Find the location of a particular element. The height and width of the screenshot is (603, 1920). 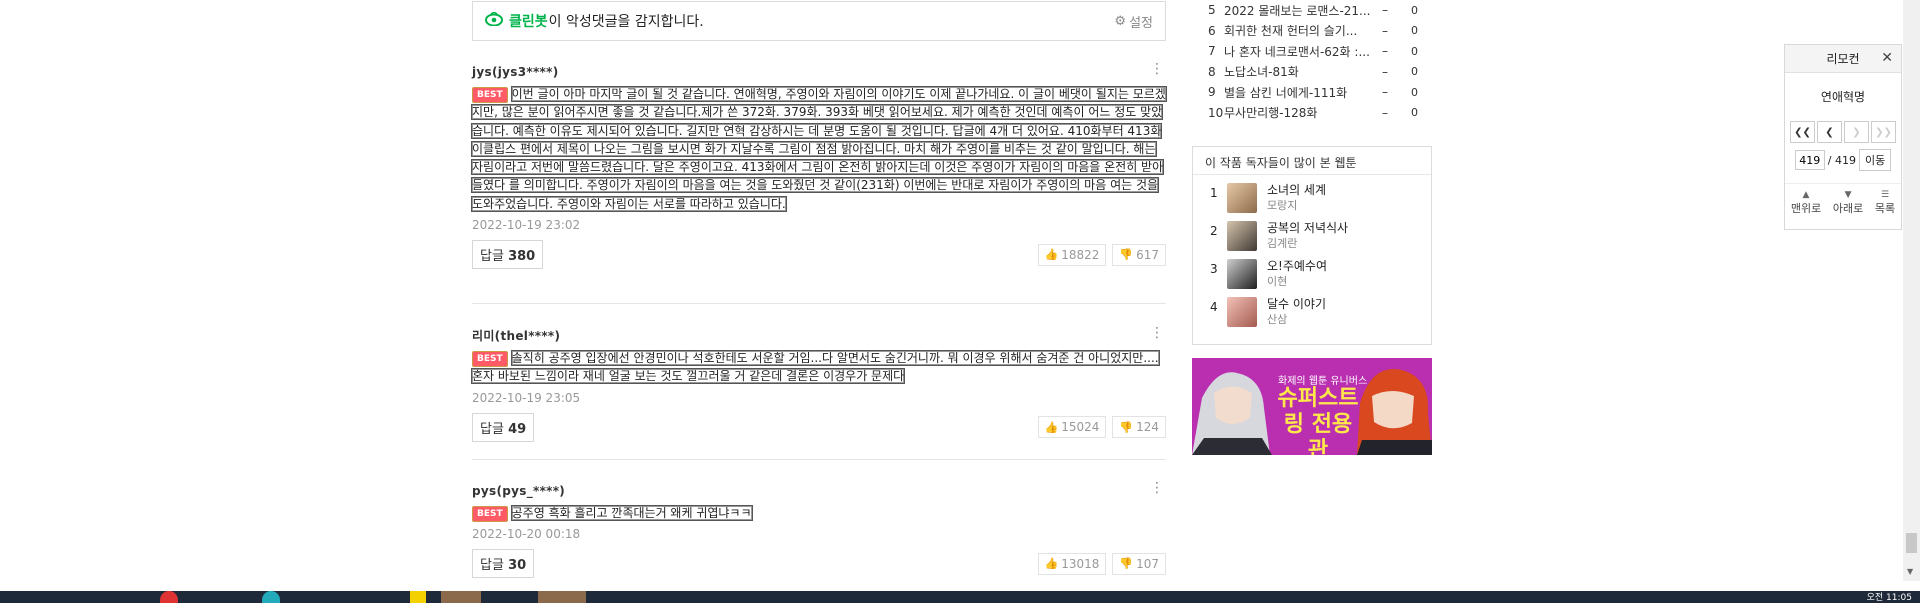

like-count: 15024 is located at coordinates (1080, 427).